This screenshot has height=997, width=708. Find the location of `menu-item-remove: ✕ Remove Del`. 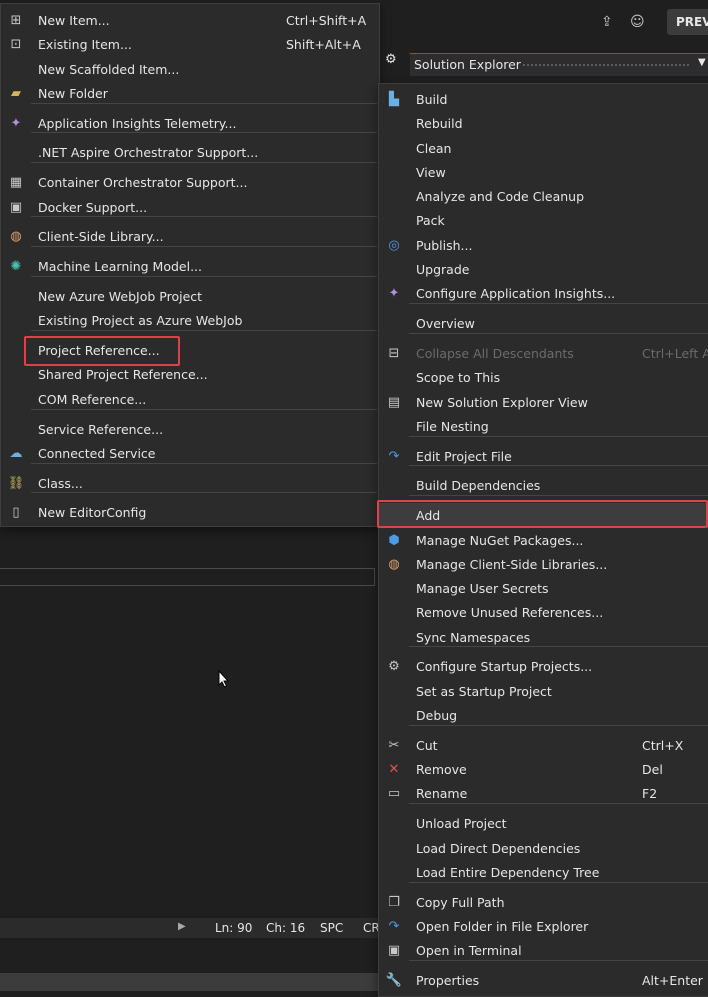

menu-item-remove: ✕ Remove Del is located at coordinates (543, 769).